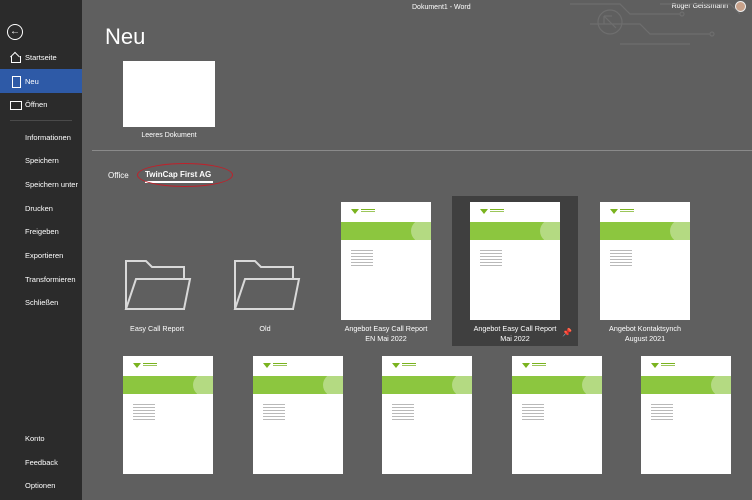 The image size is (752, 500). Describe the element at coordinates (15, 32) in the screenshot. I see `back-arrow-icon: ←` at that location.